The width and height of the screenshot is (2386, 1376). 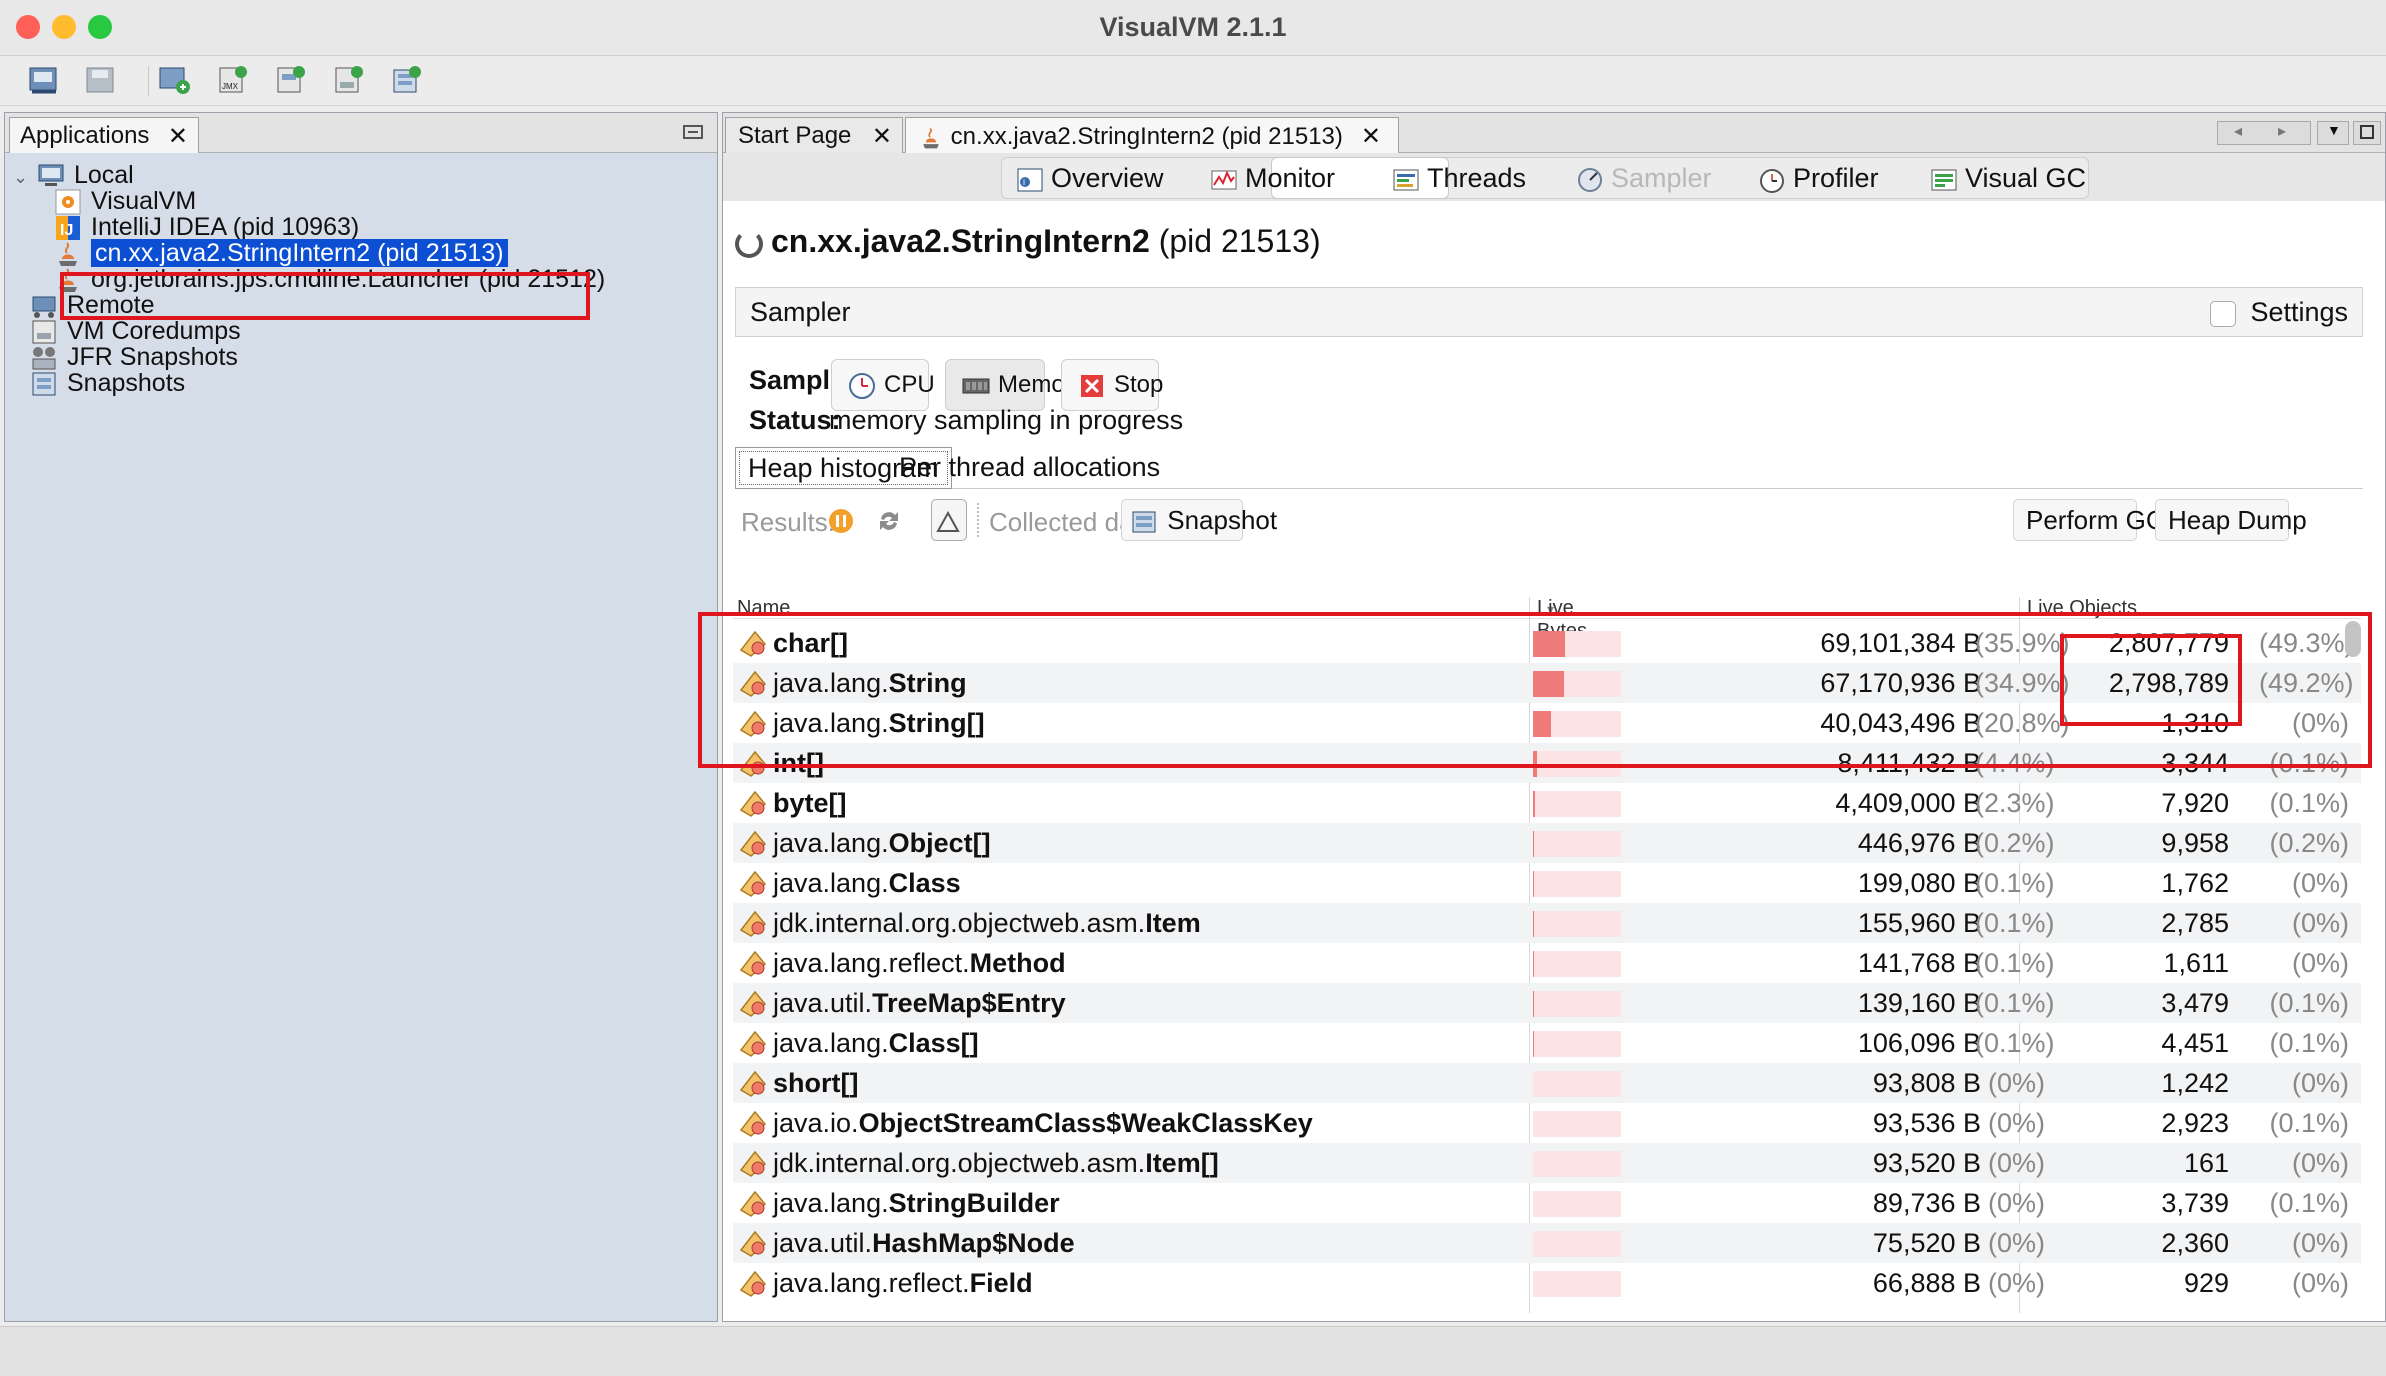 I want to click on cpu-button: CPU, so click(x=883, y=385).